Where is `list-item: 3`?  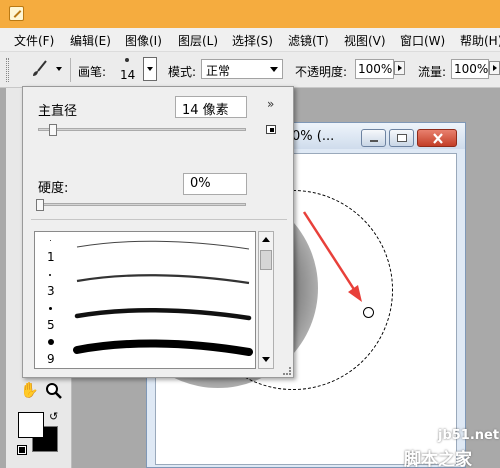
list-item: 3 is located at coordinates (145, 283).